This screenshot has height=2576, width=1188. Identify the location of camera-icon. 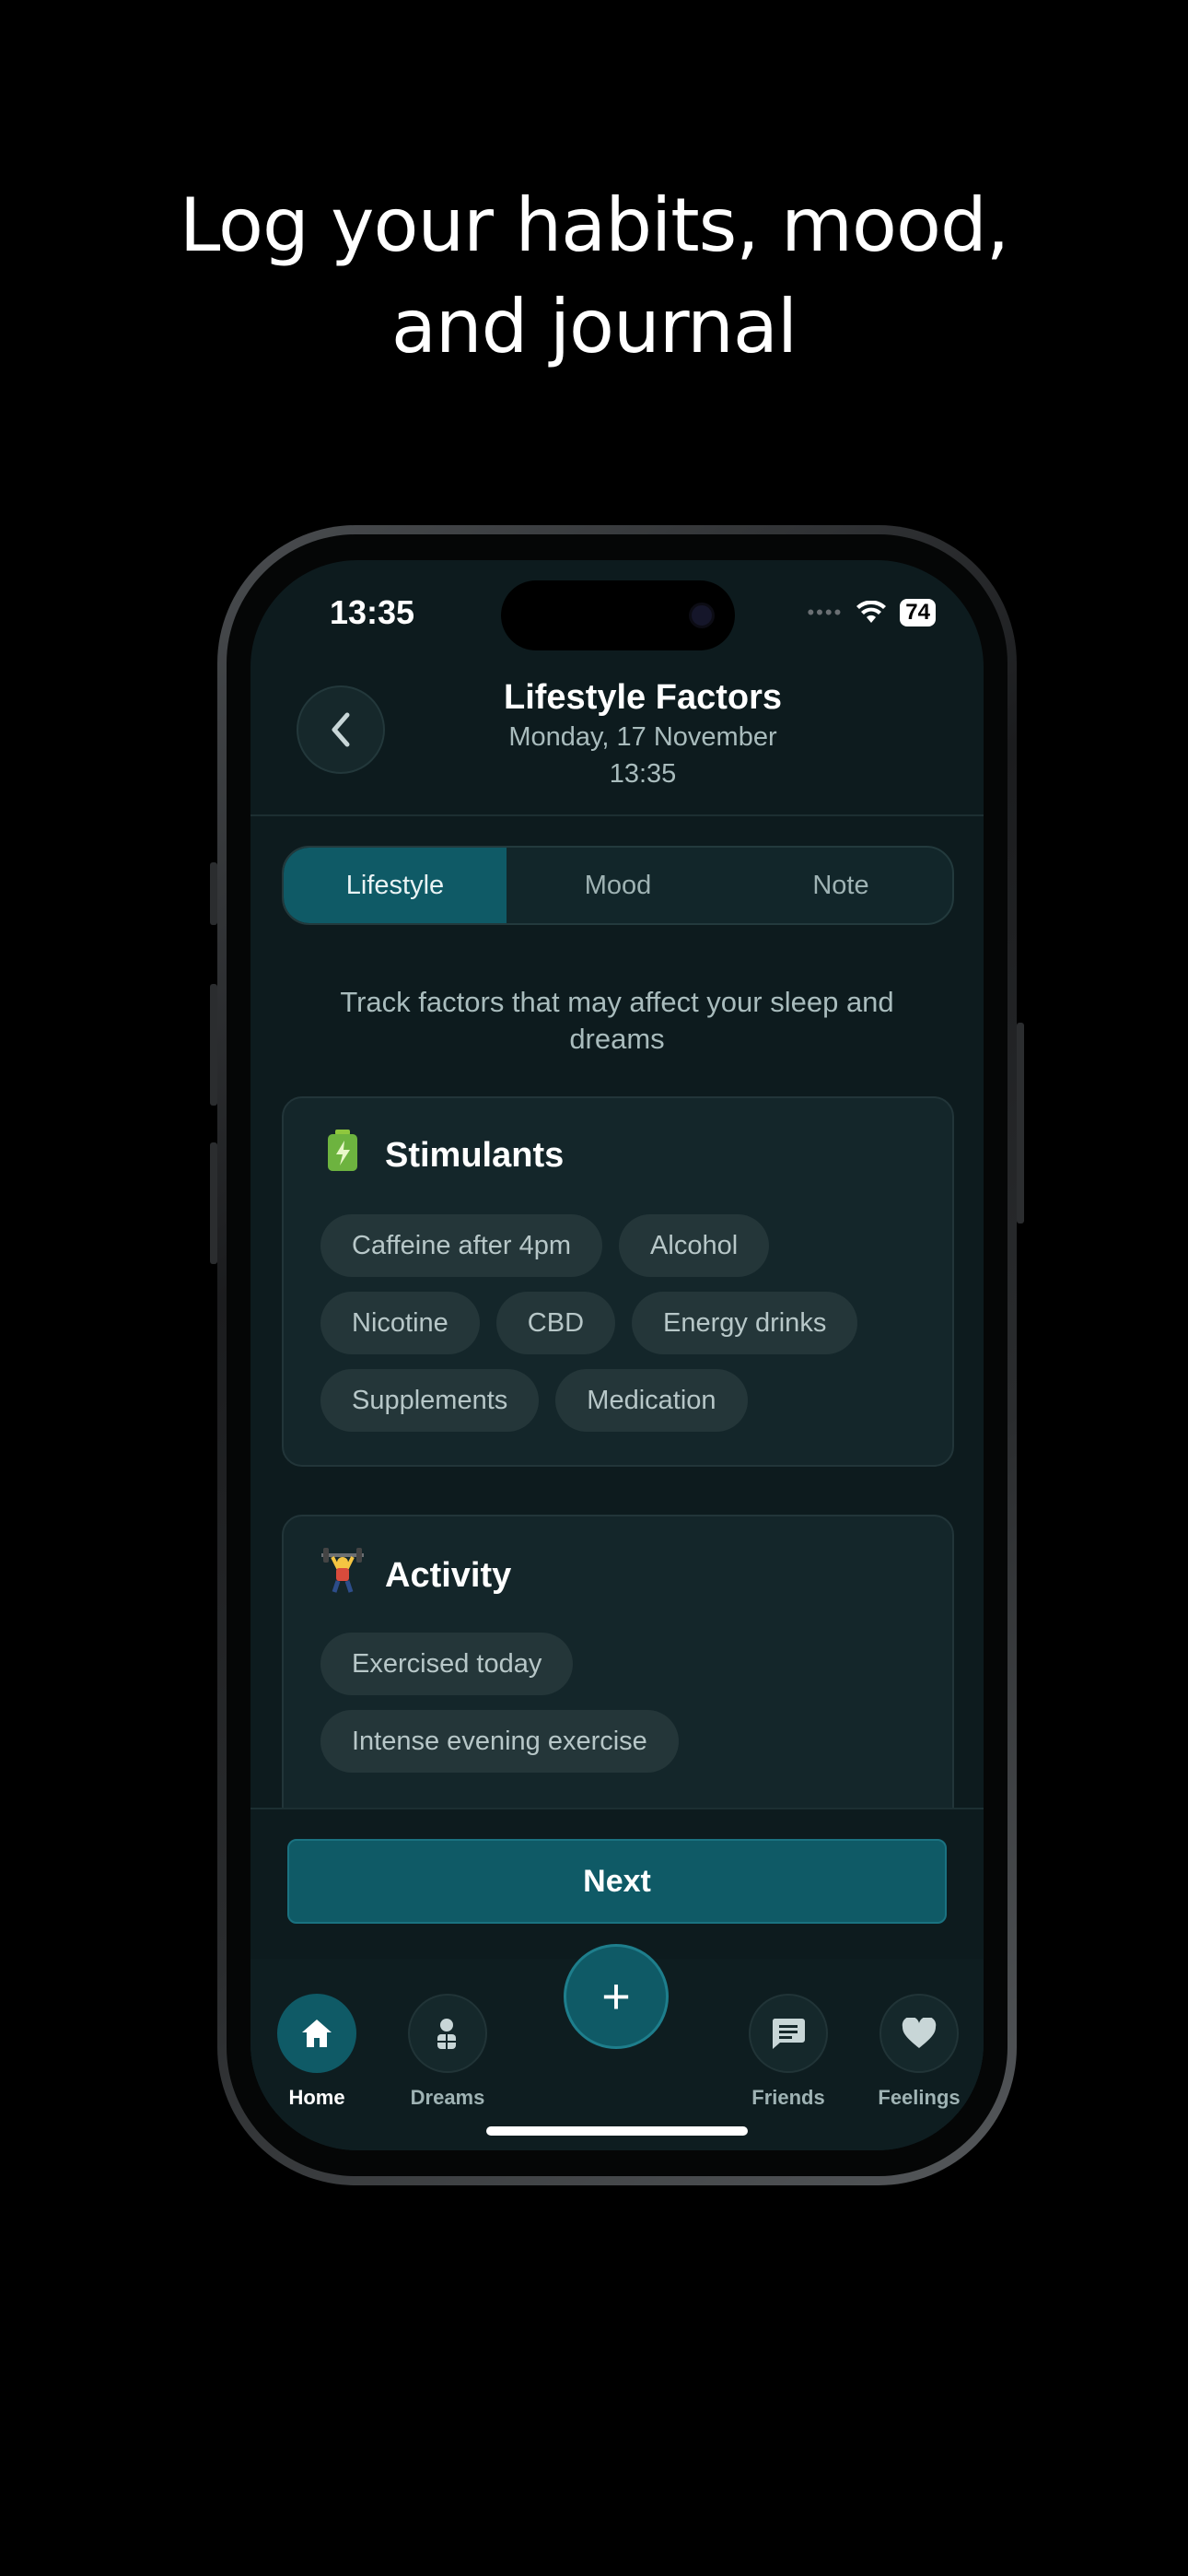
(702, 615).